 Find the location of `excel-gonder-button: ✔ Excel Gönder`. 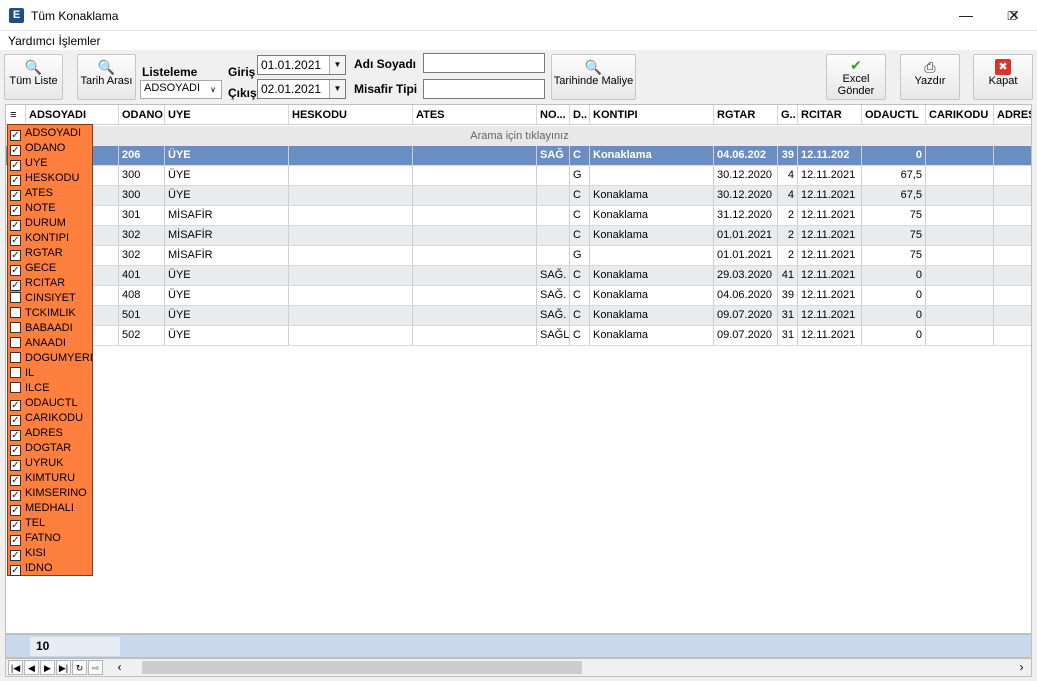

excel-gonder-button: ✔ Excel Gönder is located at coordinates (856, 77).